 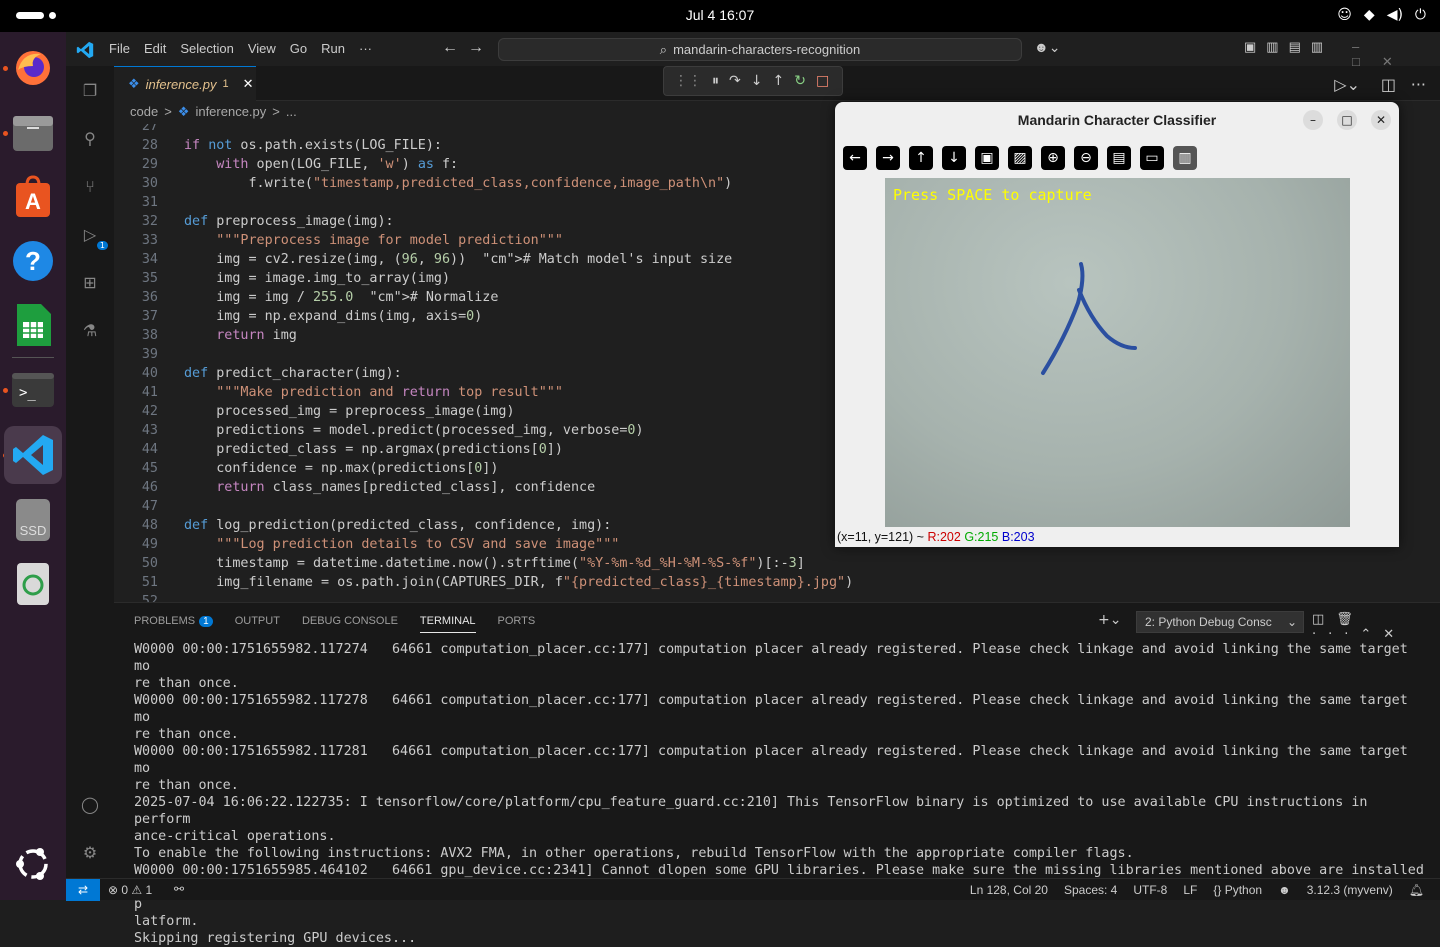 I want to click on menu-selection: Selection, so click(x=206, y=48).